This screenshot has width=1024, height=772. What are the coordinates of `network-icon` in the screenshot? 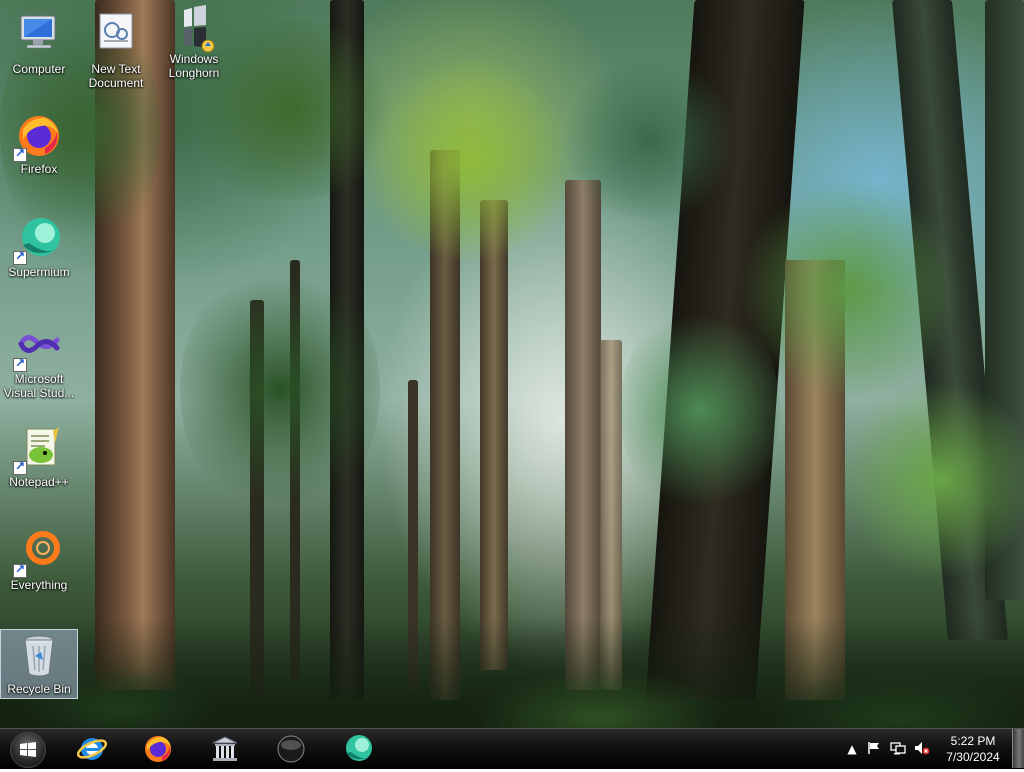 It's located at (898, 749).